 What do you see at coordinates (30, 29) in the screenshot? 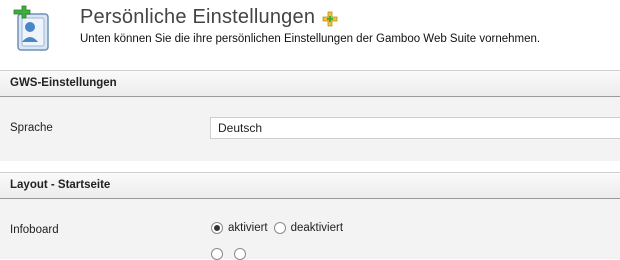
I see `user-settings-icon` at bounding box center [30, 29].